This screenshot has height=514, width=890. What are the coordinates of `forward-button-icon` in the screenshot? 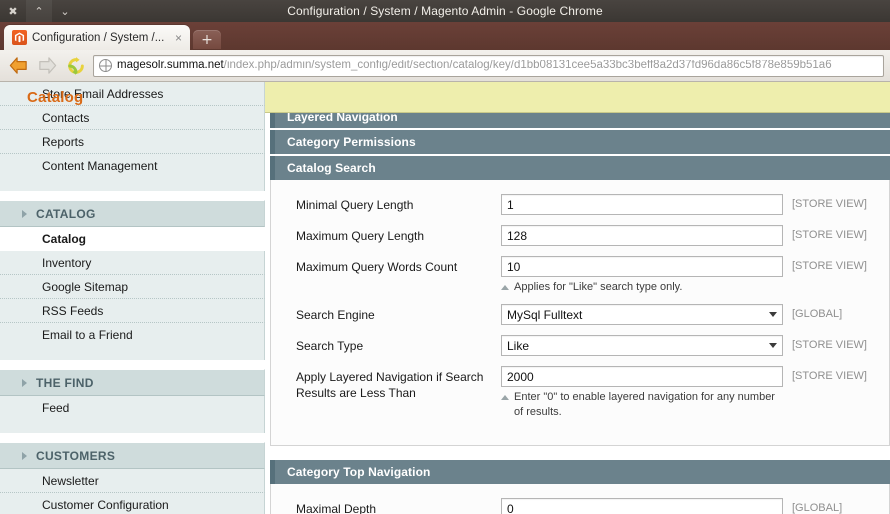 It's located at (47, 66).